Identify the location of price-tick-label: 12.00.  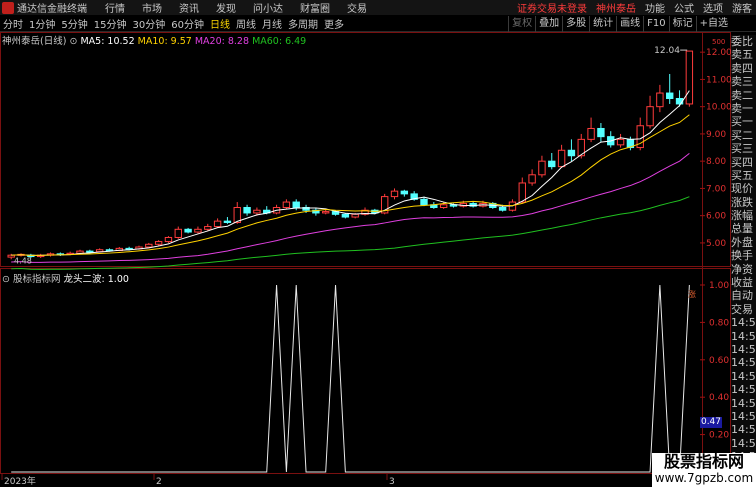
(719, 53).